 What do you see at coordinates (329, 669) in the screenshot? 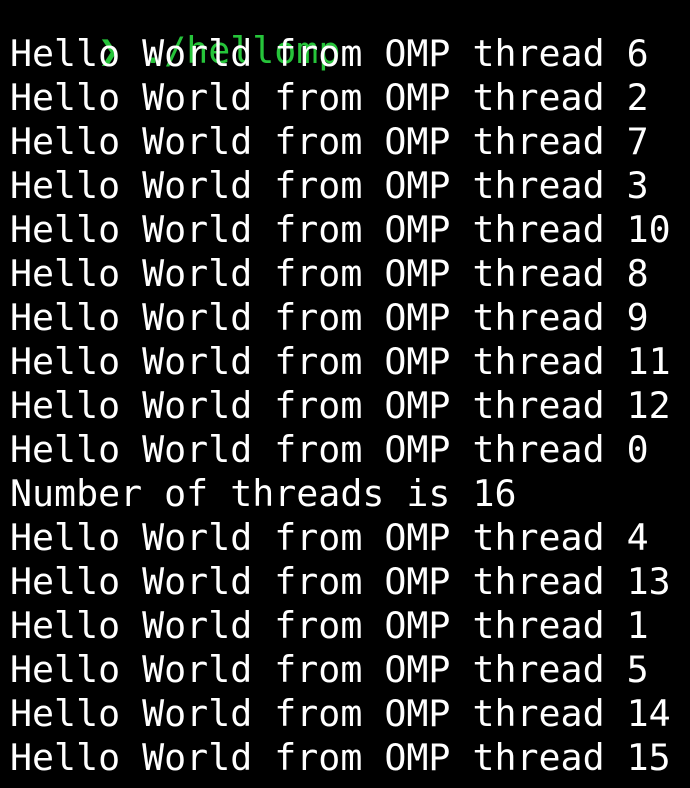
I see `output-line: Hello World from OMP thread 5` at bounding box center [329, 669].